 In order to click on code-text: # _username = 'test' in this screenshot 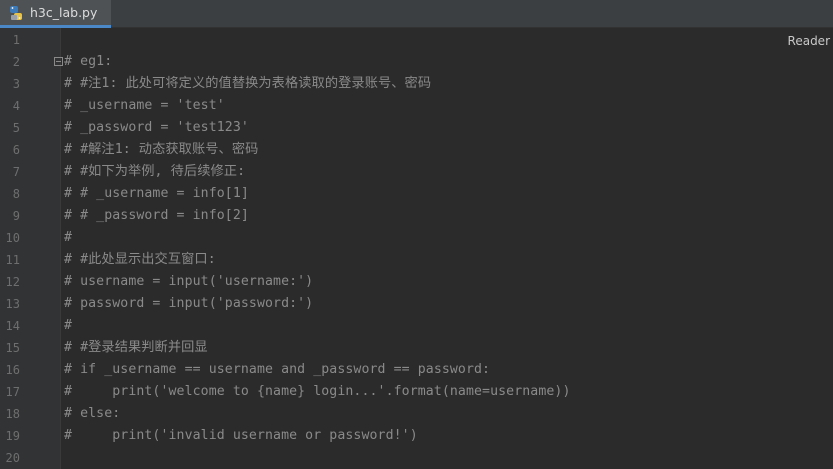, I will do `click(144, 105)`.